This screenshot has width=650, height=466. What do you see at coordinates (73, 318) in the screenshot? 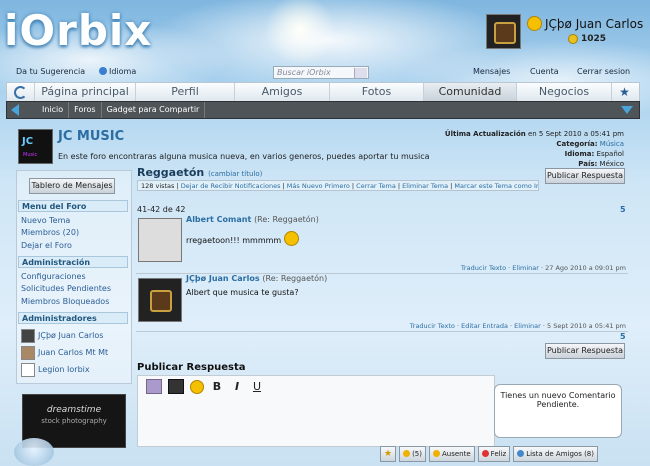
I see `admins-header: Administradores` at bounding box center [73, 318].